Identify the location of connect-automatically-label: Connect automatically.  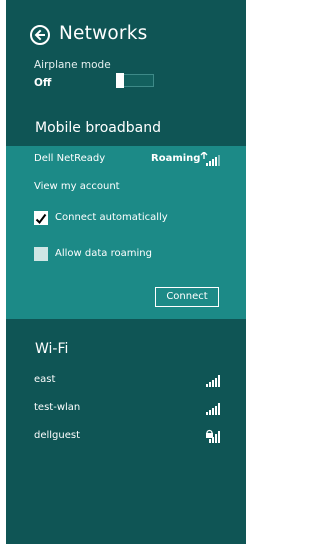
(111, 217).